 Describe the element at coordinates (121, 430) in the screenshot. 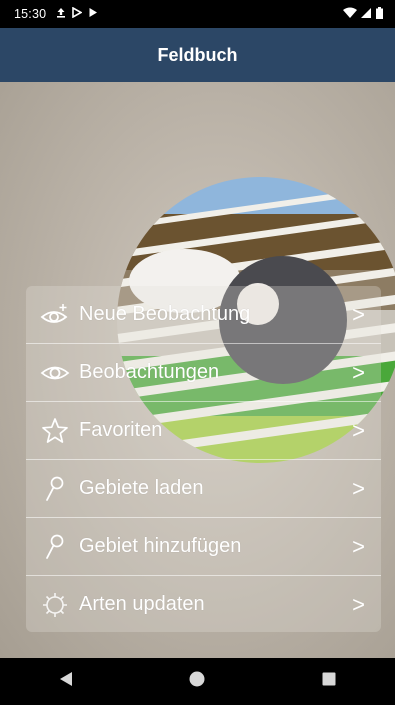

I see `menu-item-label: Favoriten` at that location.